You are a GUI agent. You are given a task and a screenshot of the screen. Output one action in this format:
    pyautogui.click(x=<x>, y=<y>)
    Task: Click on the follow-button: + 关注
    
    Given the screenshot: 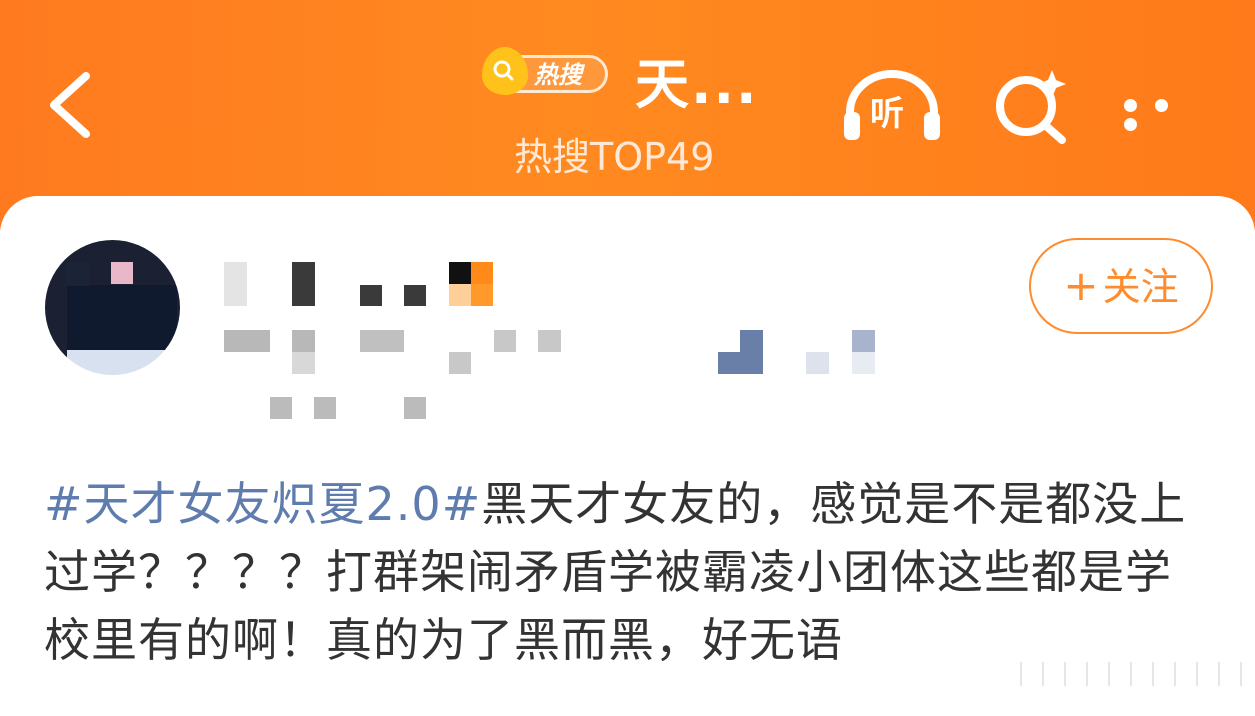 What is the action you would take?
    pyautogui.click(x=1121, y=286)
    